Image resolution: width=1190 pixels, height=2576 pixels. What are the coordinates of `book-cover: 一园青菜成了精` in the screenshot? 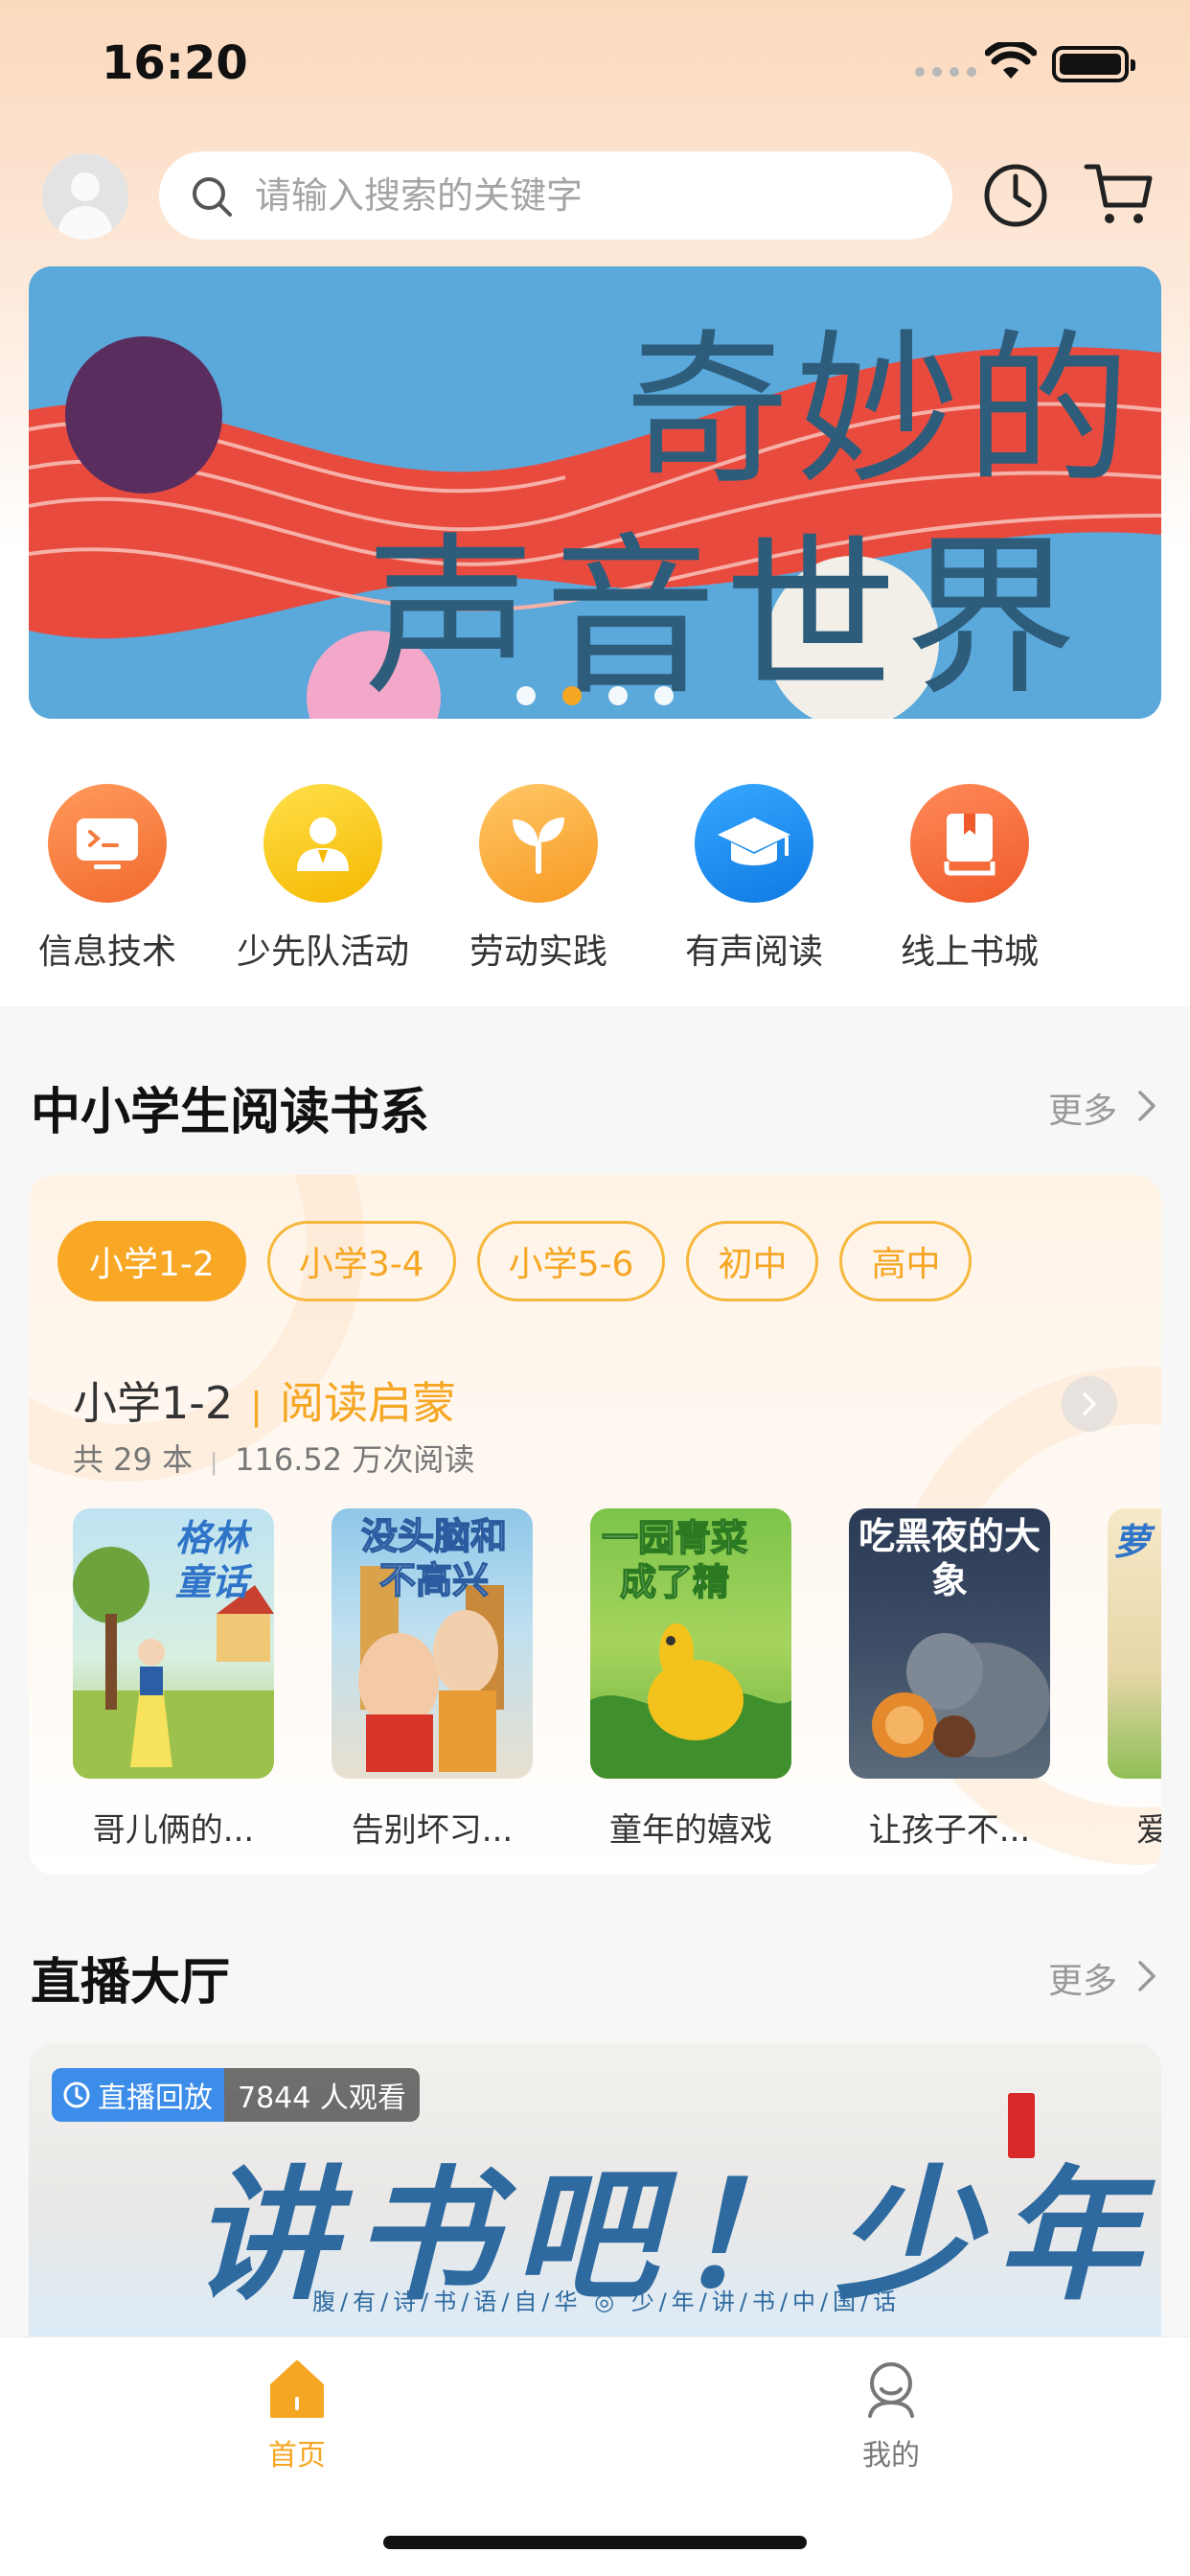 It's located at (691, 1644).